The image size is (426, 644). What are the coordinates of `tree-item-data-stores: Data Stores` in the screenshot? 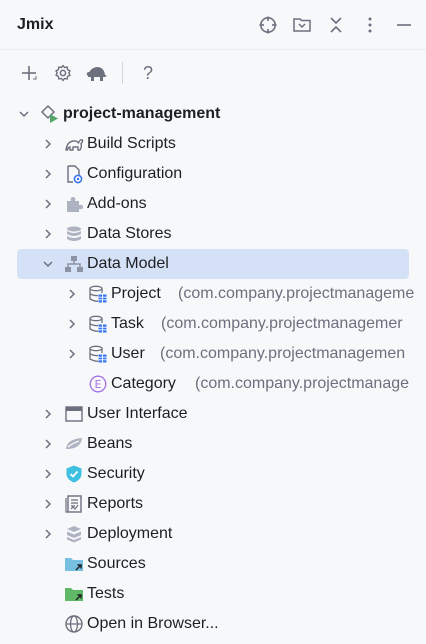 It's located at (213, 234).